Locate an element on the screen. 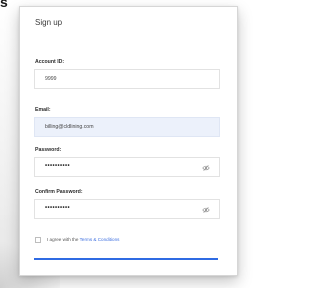 The height and width of the screenshot is (288, 320). password-field: •••••••••• is located at coordinates (127, 167).